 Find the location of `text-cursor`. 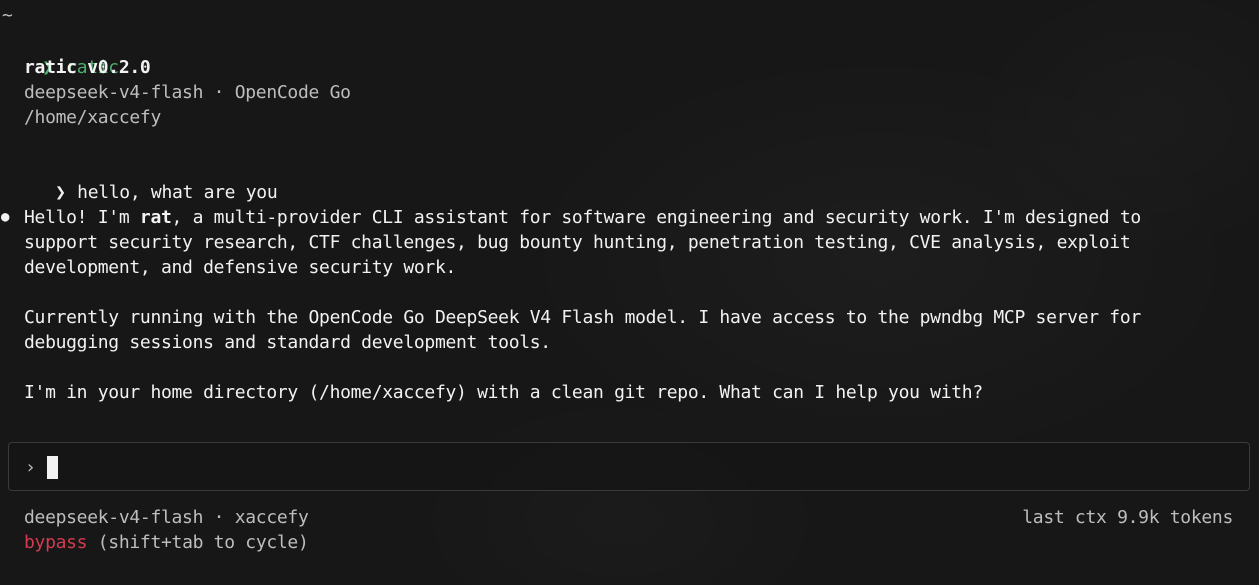

text-cursor is located at coordinates (52, 467).